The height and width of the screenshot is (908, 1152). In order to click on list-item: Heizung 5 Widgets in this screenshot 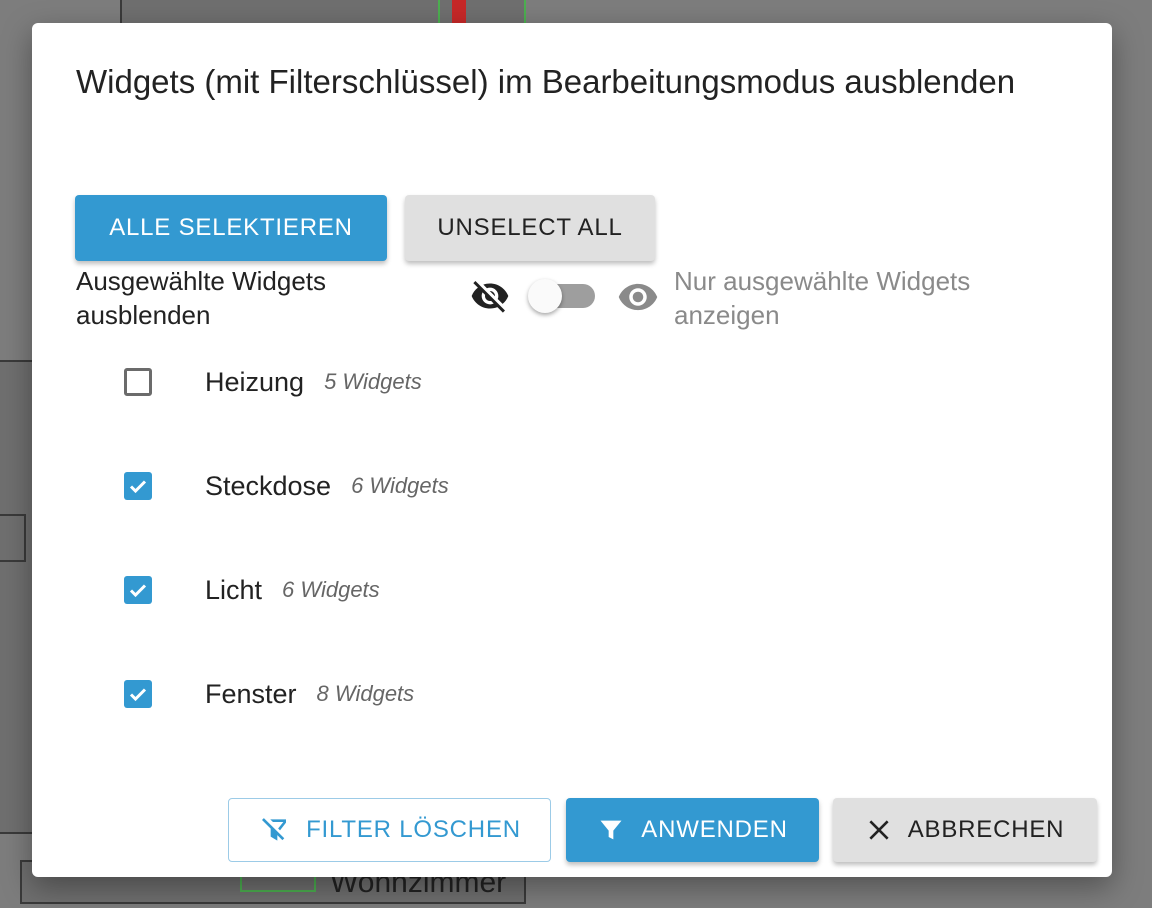, I will do `click(273, 382)`.